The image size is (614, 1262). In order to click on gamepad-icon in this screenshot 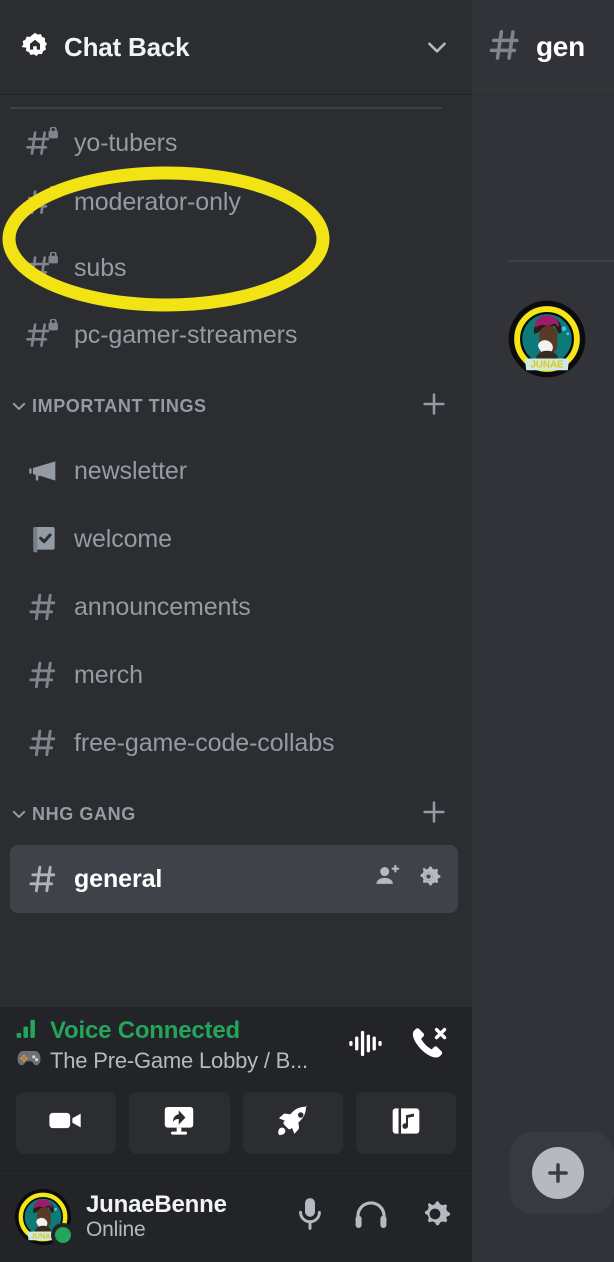, I will do `click(29, 1060)`.